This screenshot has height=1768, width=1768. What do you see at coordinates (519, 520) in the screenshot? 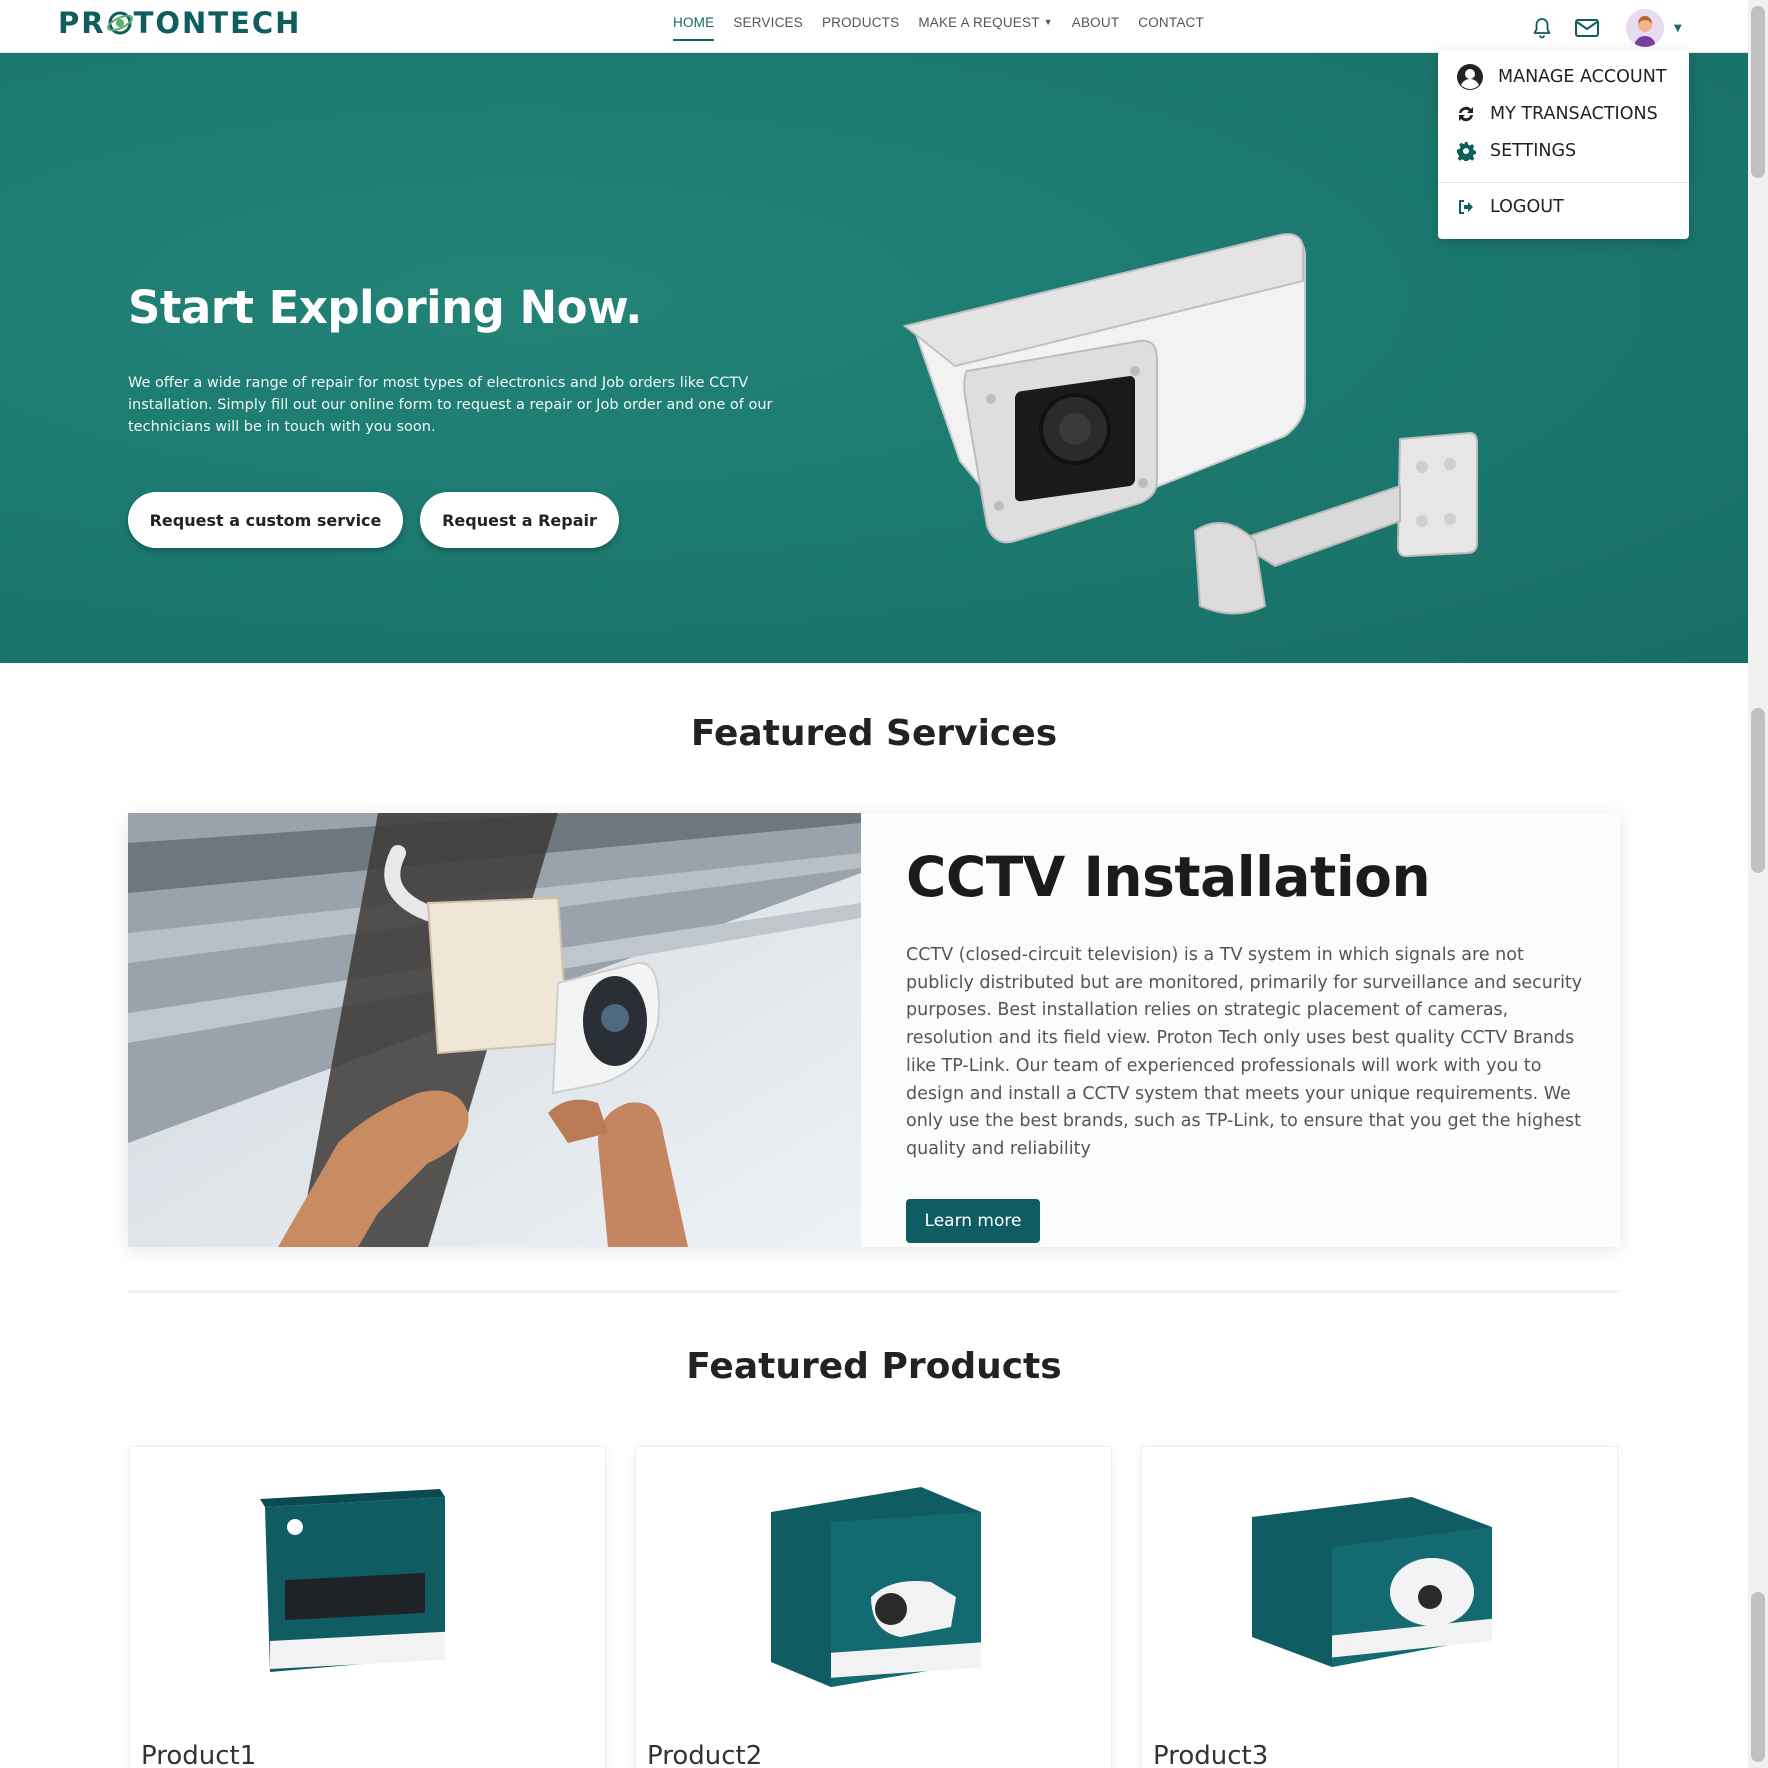
I see `request-repair-button: Request a Repair` at bounding box center [519, 520].